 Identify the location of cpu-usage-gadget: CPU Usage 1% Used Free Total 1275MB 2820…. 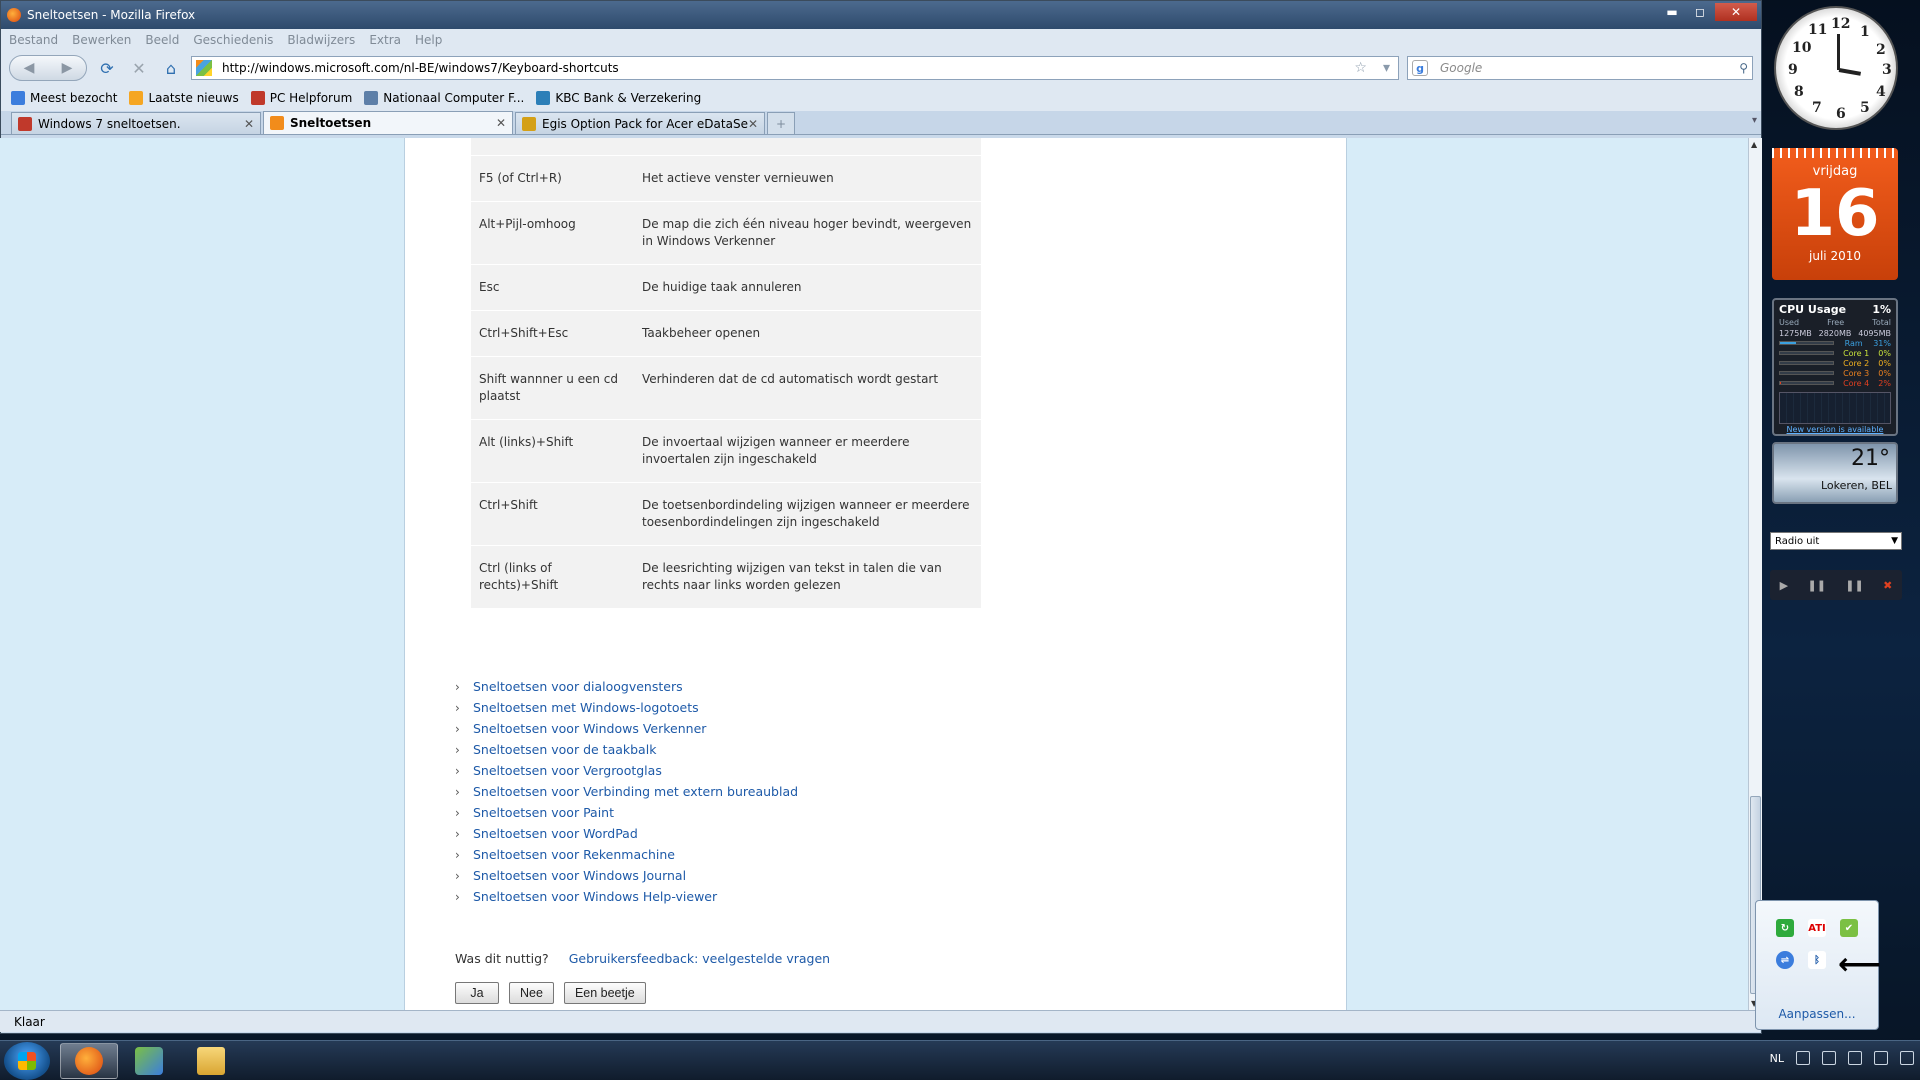
(1835, 367).